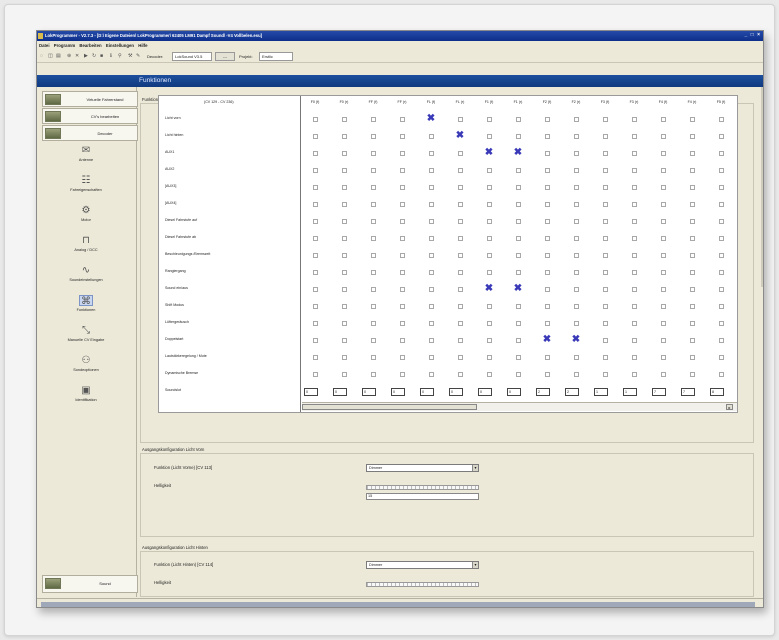 The image size is (779, 640). What do you see at coordinates (90, 45) in the screenshot?
I see `menu-bearbeiten: Bearbeiten` at bounding box center [90, 45].